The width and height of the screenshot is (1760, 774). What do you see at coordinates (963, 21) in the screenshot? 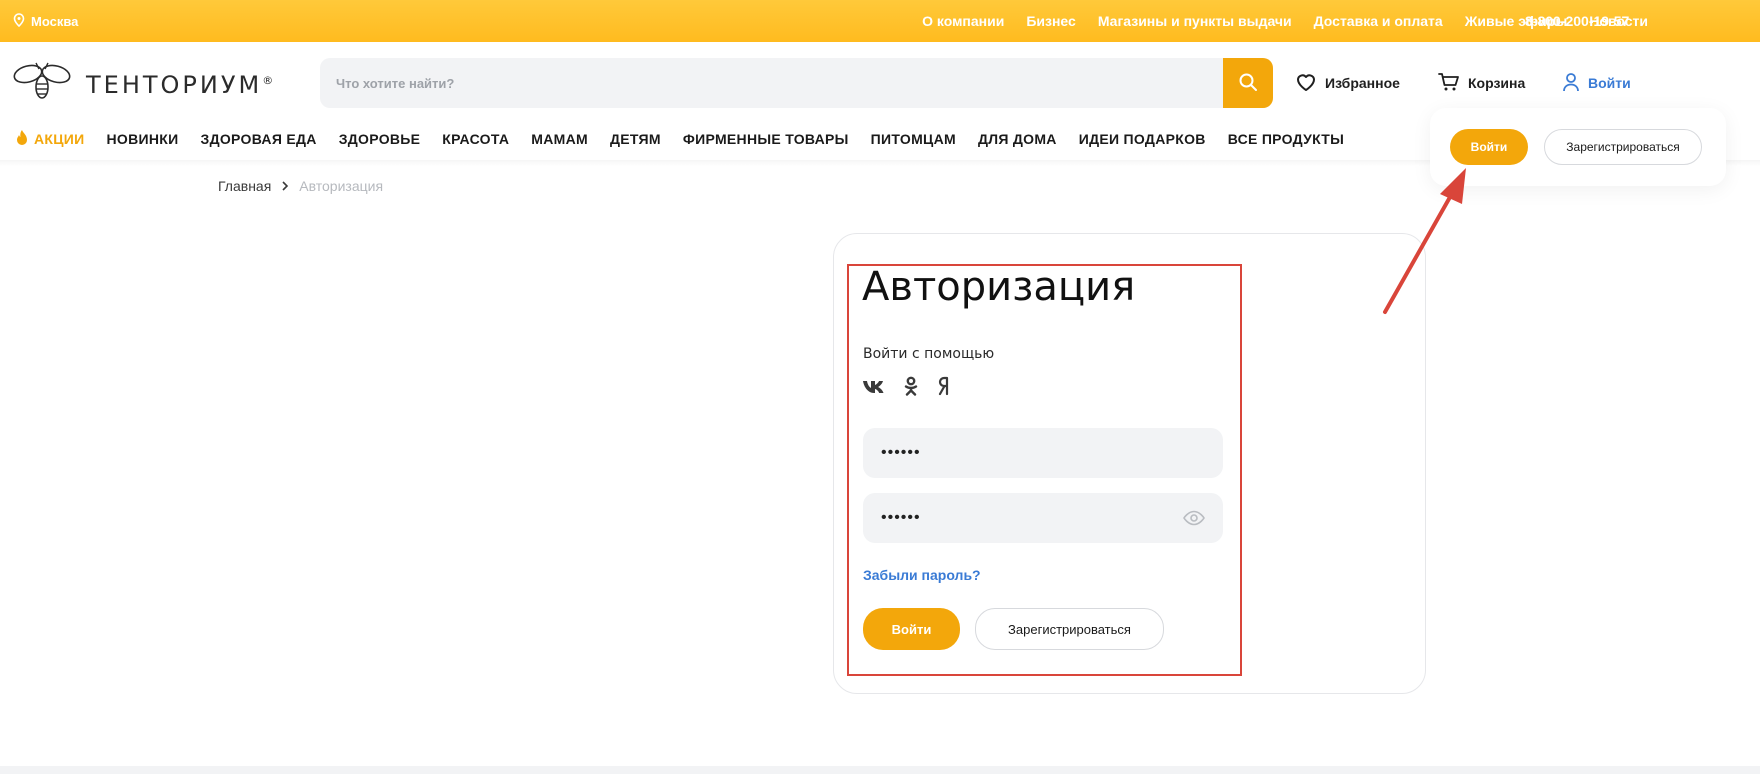
I see `top-link-about: О компании` at bounding box center [963, 21].